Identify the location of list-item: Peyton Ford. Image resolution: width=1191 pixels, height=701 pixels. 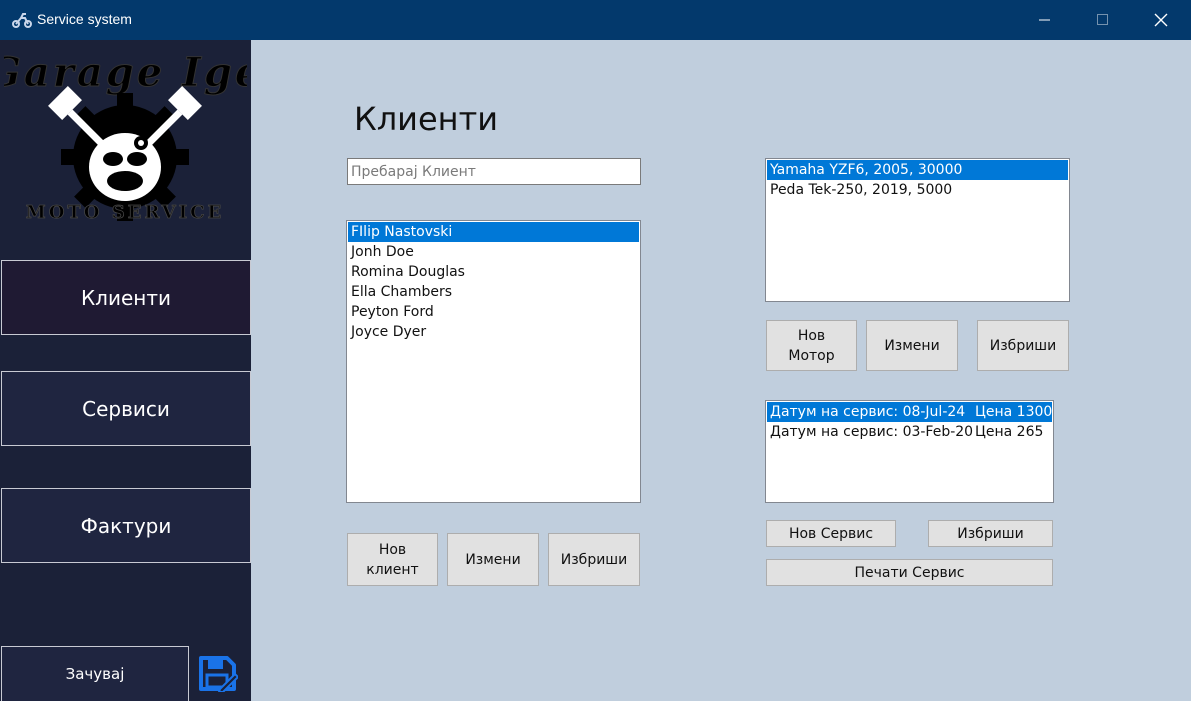
(493, 312).